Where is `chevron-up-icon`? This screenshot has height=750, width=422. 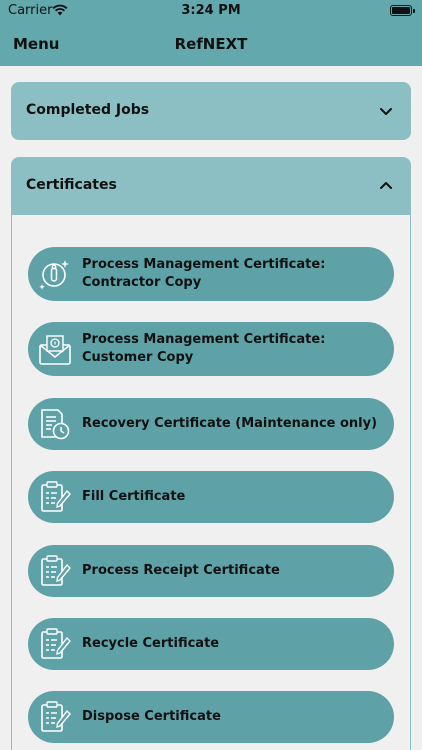
chevron-up-icon is located at coordinates (386, 185).